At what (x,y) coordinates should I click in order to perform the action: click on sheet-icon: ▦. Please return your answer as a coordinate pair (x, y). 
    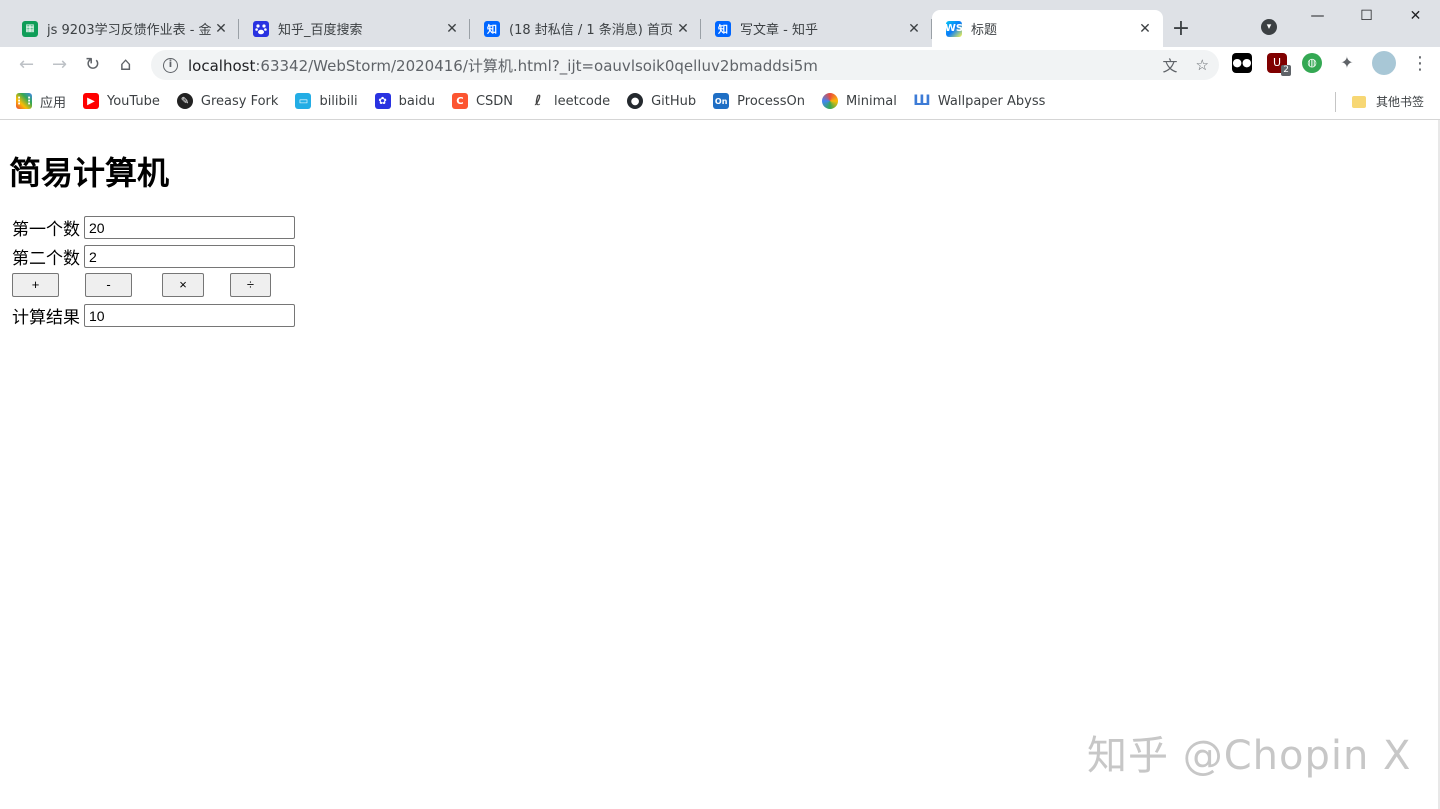
    Looking at the image, I should click on (30, 28).